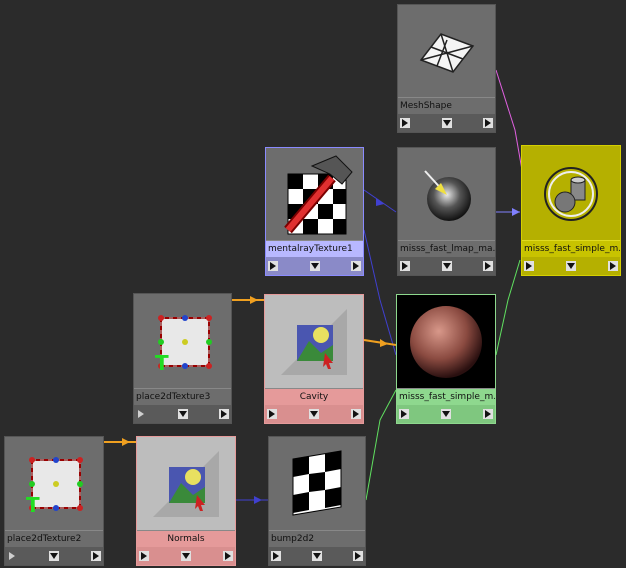 The image size is (626, 568). What do you see at coordinates (380, 292) in the screenshot?
I see `wire-mentalray-to-simple-mi` at bounding box center [380, 292].